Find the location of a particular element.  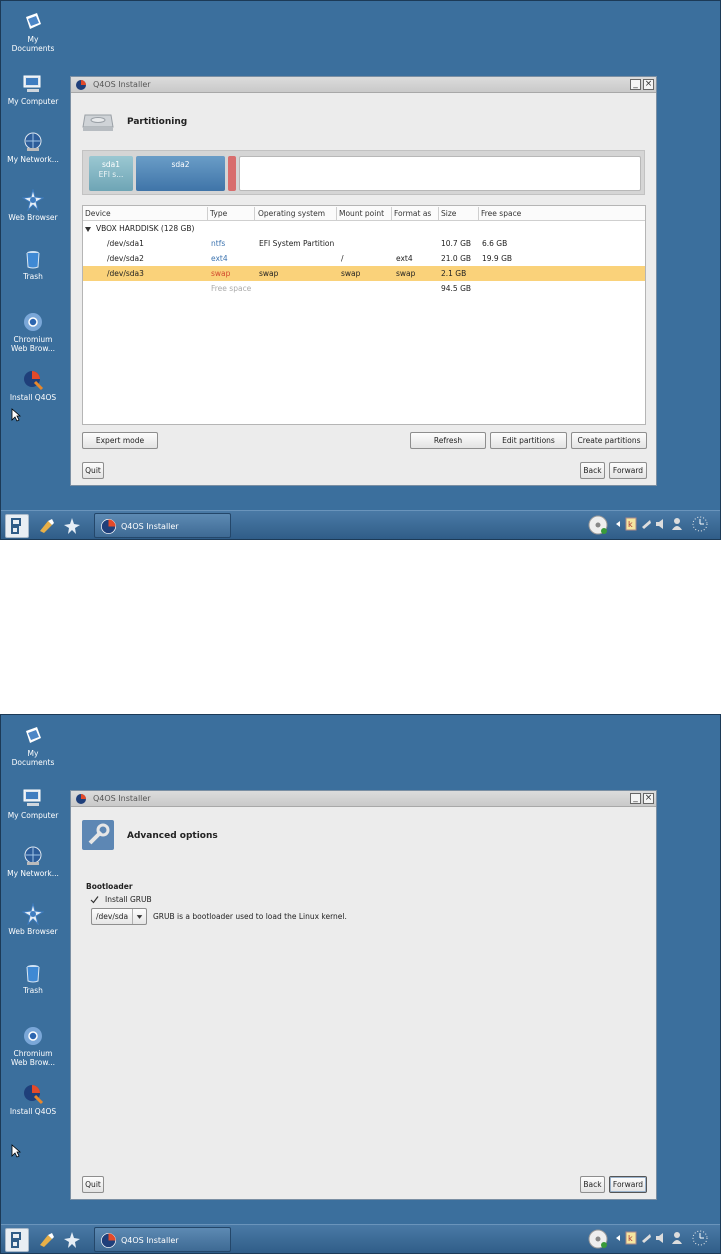

bootloader-device-select: /dev/sda is located at coordinates (119, 916).